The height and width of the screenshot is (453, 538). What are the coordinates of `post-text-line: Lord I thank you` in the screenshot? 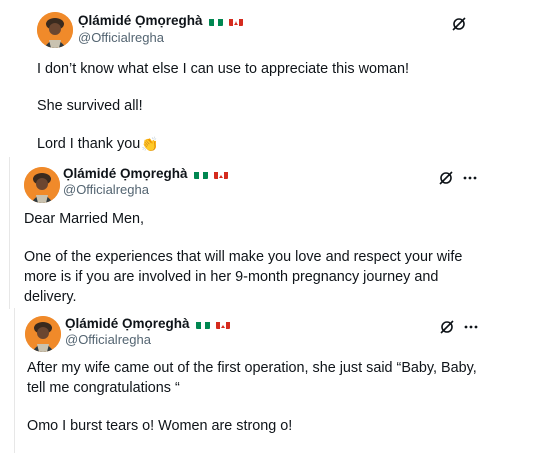 It's located at (89, 144).